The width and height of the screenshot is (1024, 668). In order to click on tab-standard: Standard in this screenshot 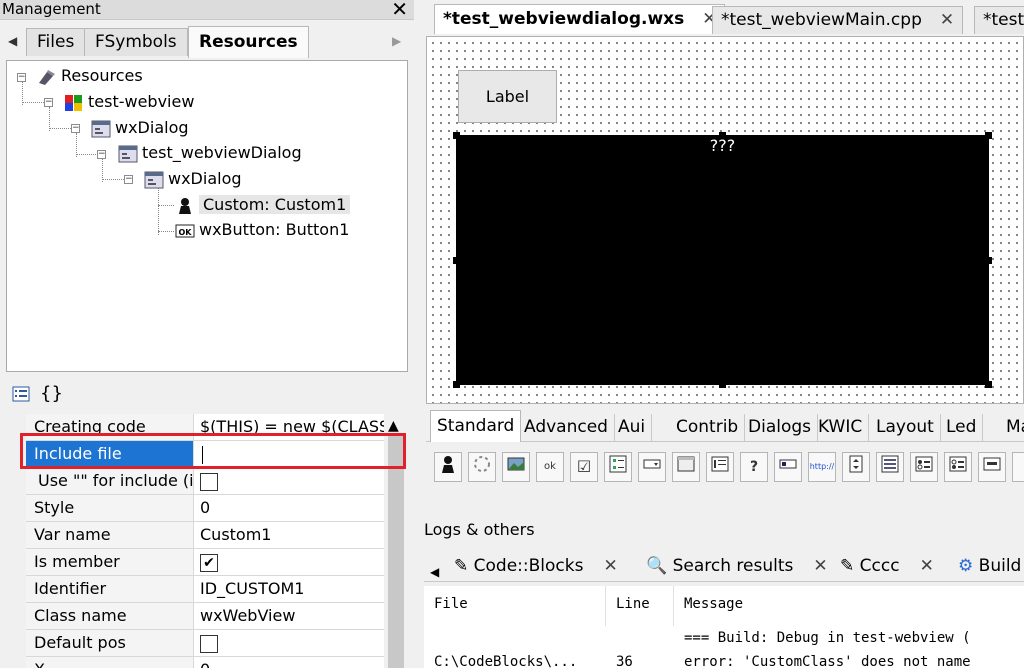, I will do `click(476, 426)`.